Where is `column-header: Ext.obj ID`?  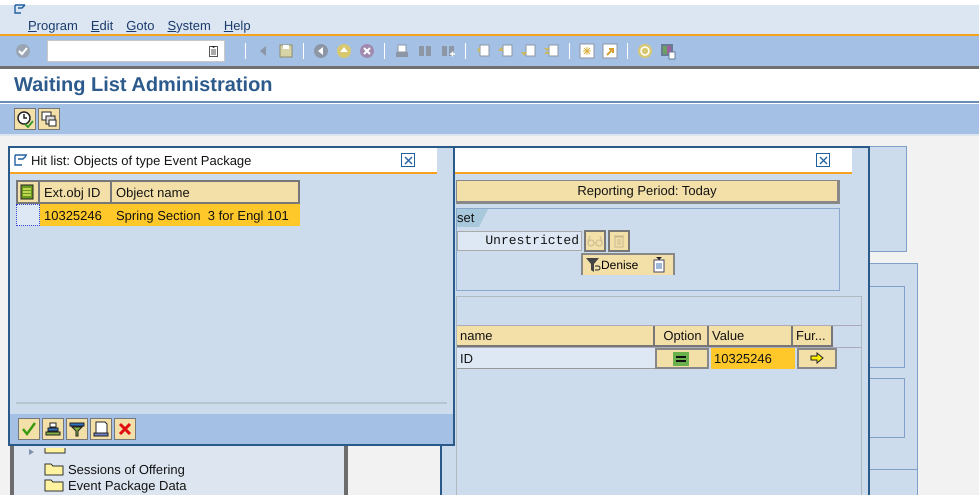
column-header: Ext.obj ID is located at coordinates (76, 192).